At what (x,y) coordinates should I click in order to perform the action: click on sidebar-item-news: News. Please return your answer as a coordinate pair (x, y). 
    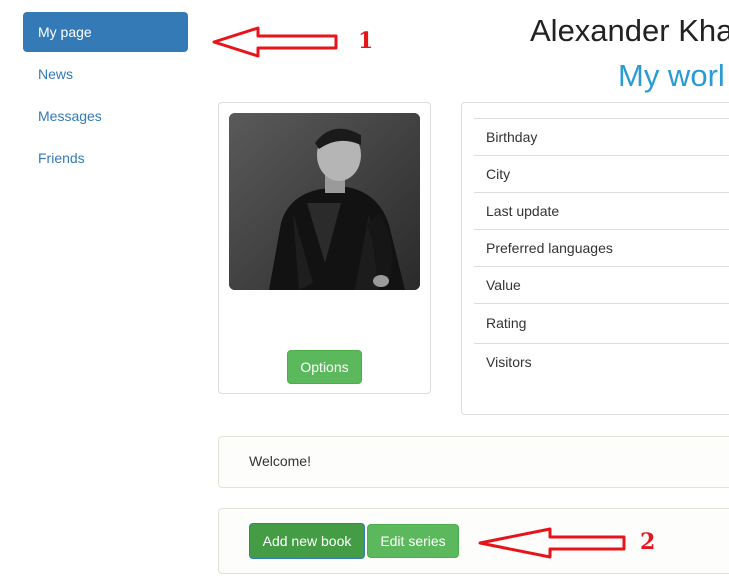
    Looking at the image, I should click on (105, 74).